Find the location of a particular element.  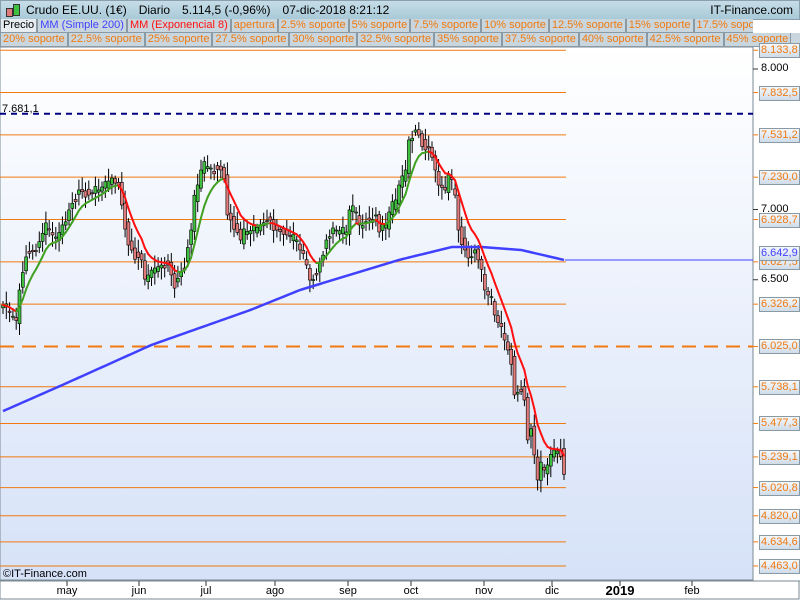

legend-item: Precio is located at coordinates (19, 26).